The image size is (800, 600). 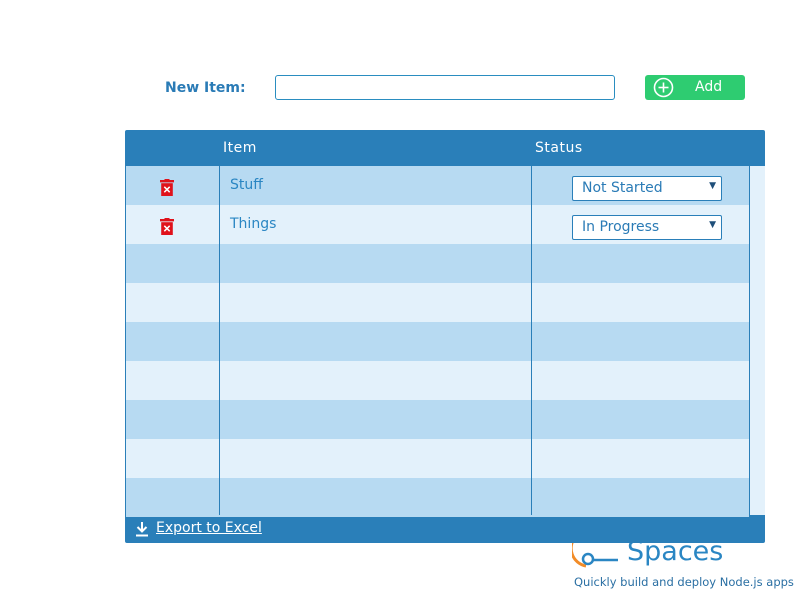 I want to click on scrollbar-track, so click(x=757, y=340).